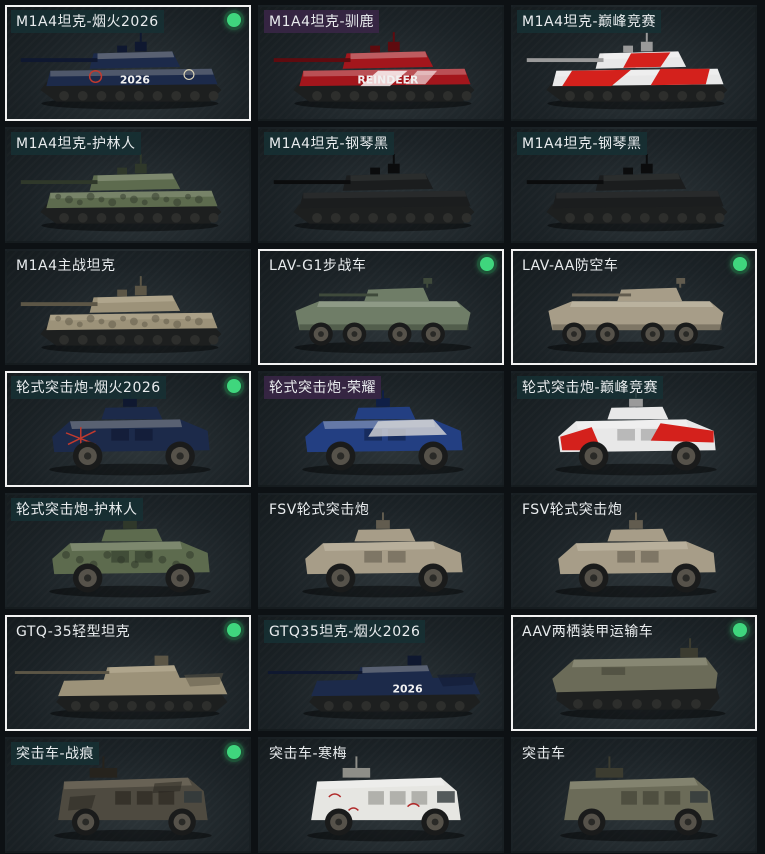  Describe the element at coordinates (634, 429) in the screenshot. I see `vehicle-card: 轮式突击炮-巅峰竞赛` at that location.